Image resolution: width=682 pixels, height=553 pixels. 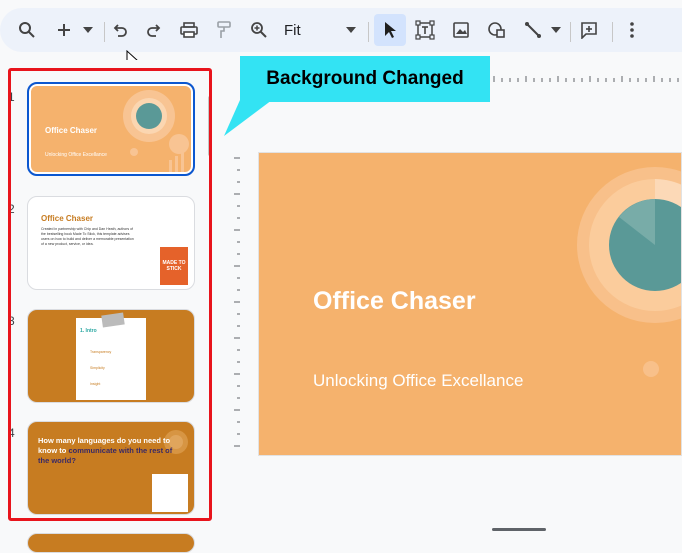 I want to click on line-dropdown-icon, so click(x=556, y=30).